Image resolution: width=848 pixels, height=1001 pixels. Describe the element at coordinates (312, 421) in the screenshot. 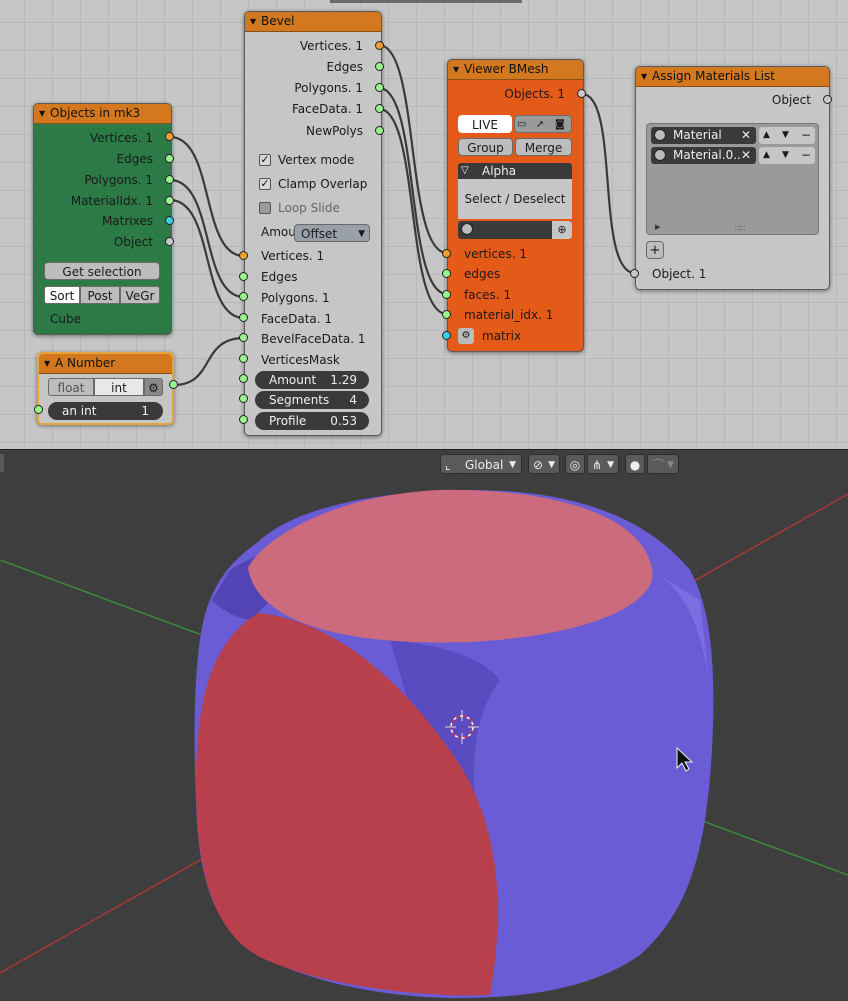

I see `profile-slider: Profile 0.53` at that location.